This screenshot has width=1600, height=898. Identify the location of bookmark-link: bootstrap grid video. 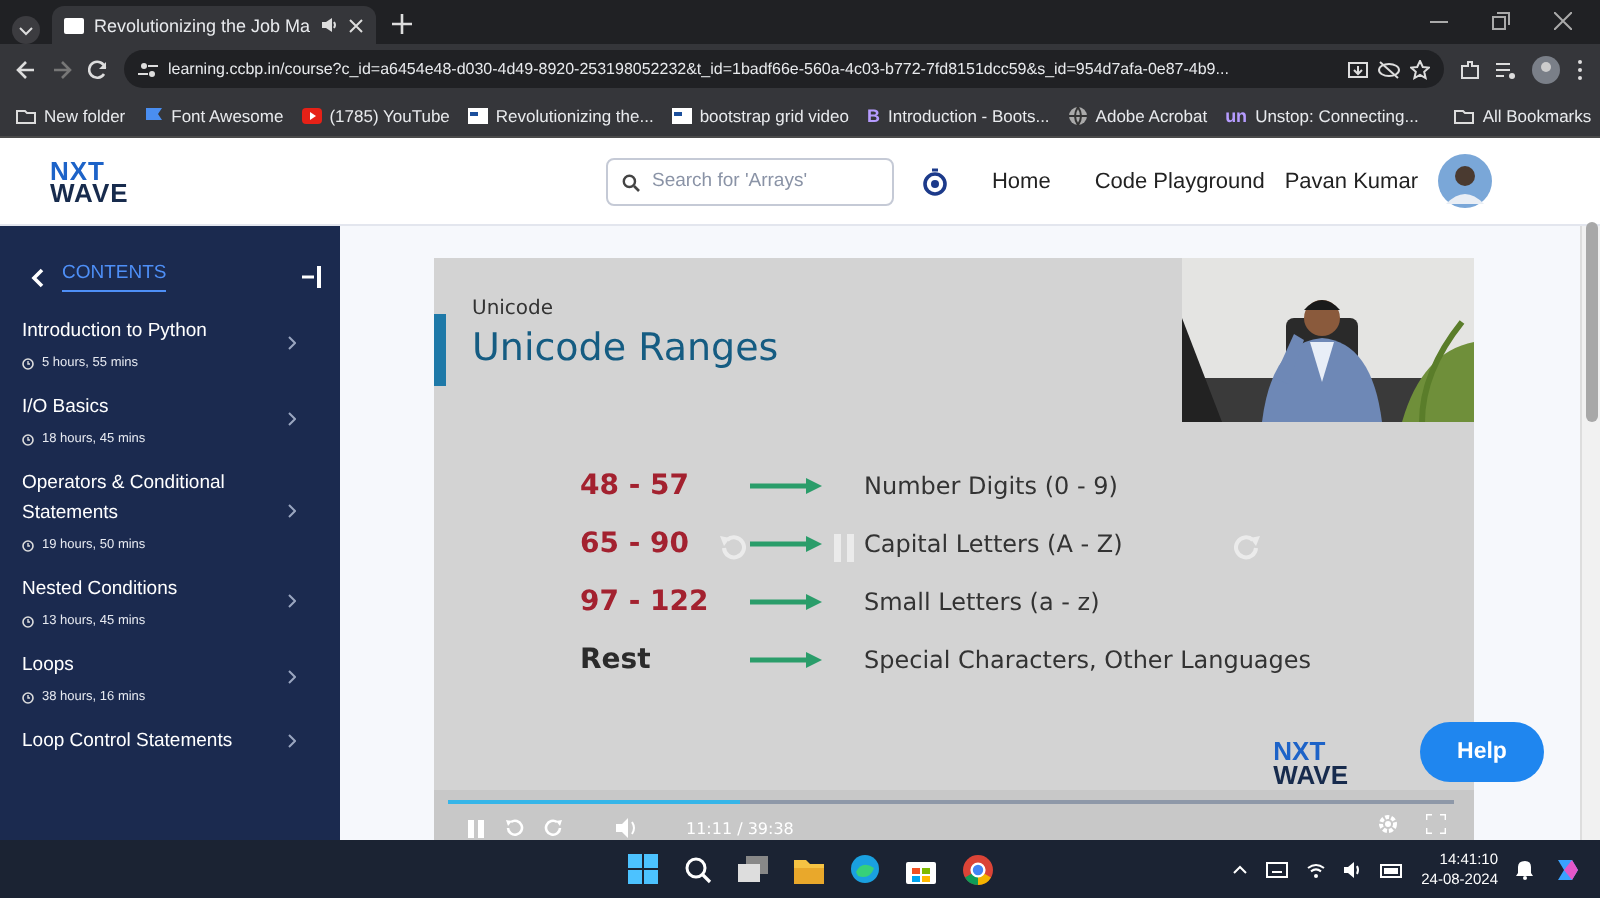
(774, 115).